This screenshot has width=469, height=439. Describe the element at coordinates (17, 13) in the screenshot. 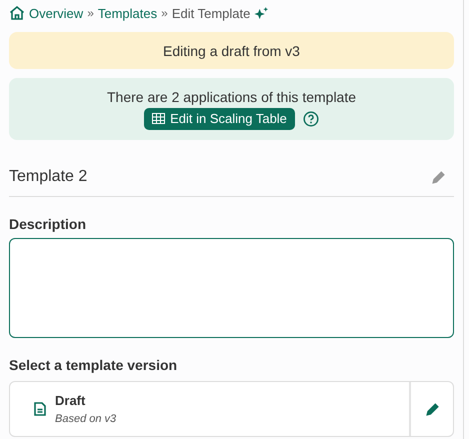

I see `home-icon` at that location.